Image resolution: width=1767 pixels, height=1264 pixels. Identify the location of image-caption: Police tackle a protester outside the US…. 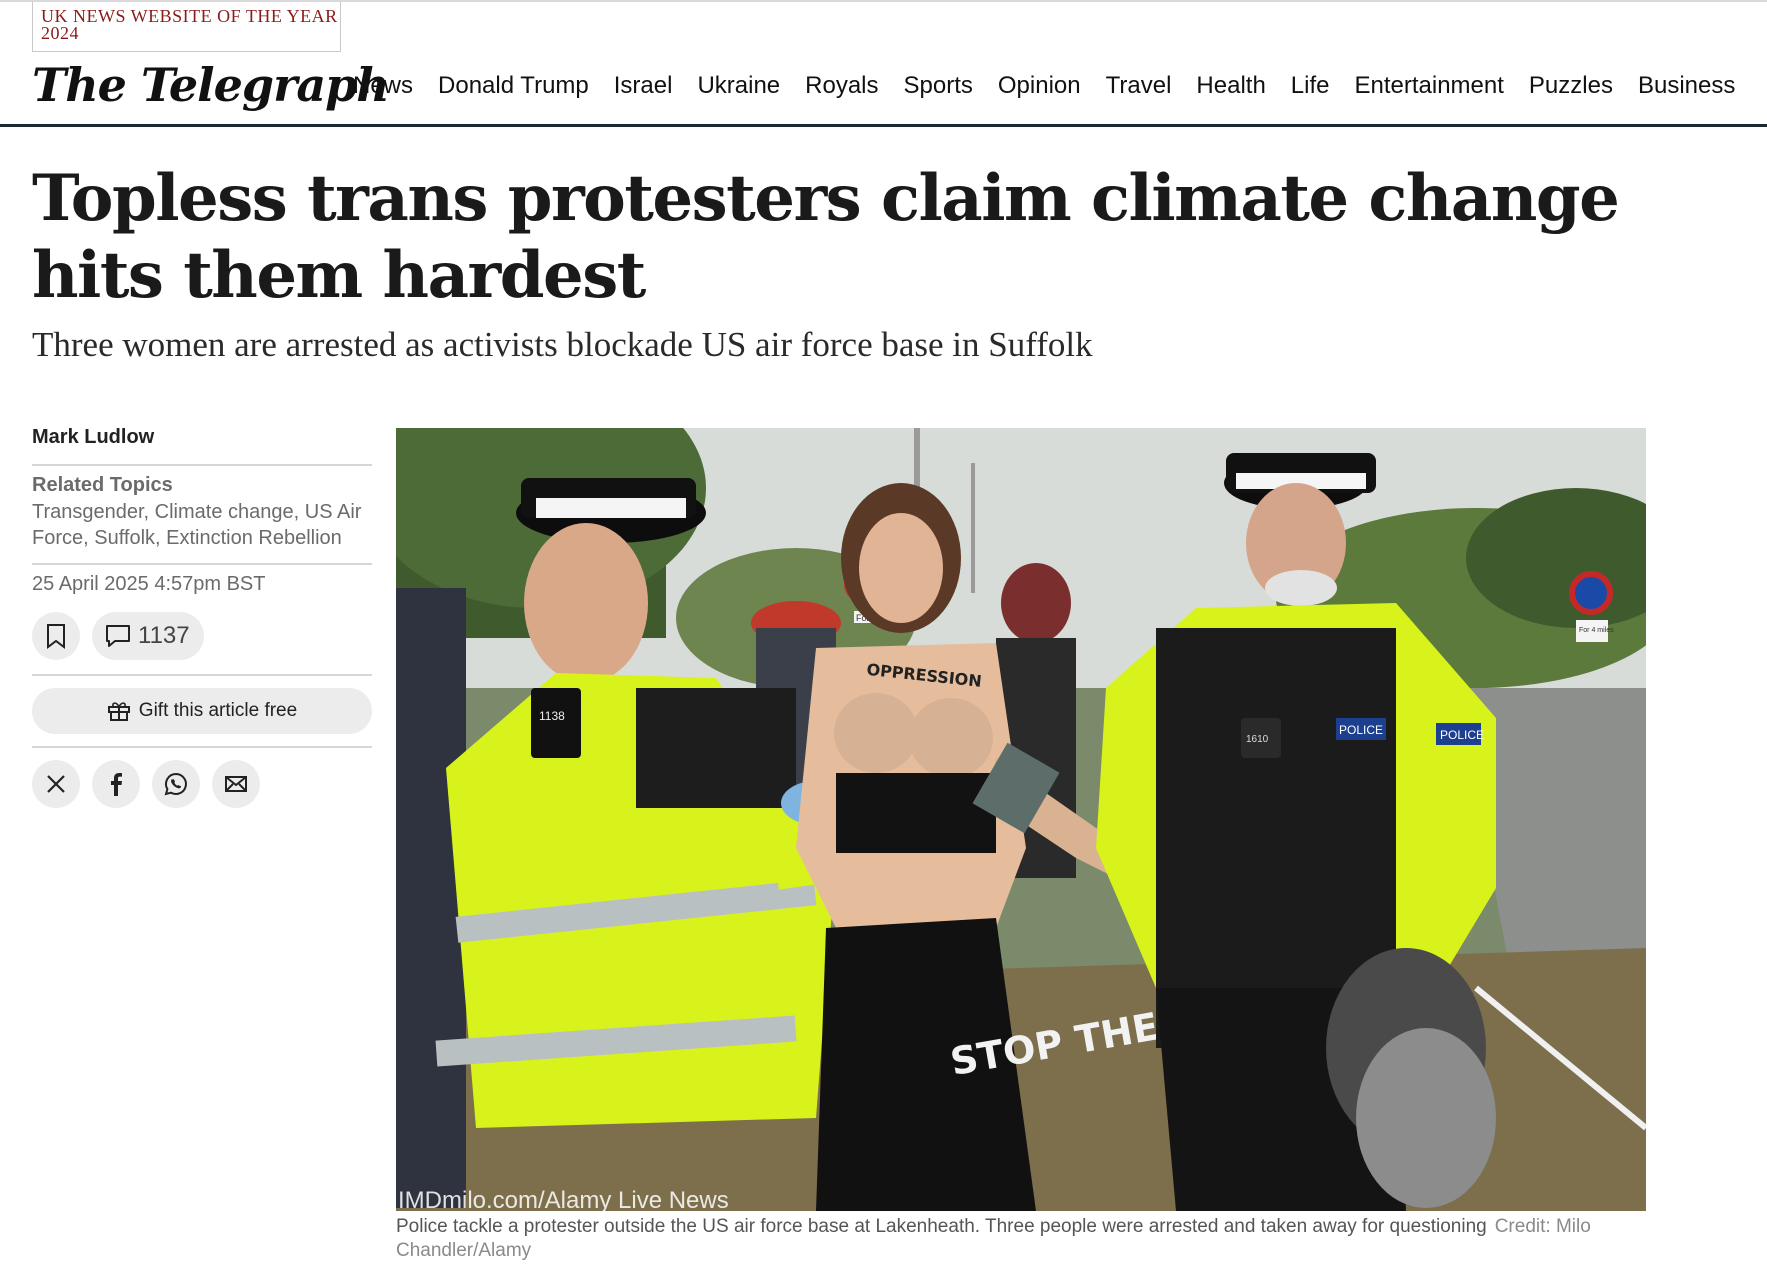
(1021, 1239).